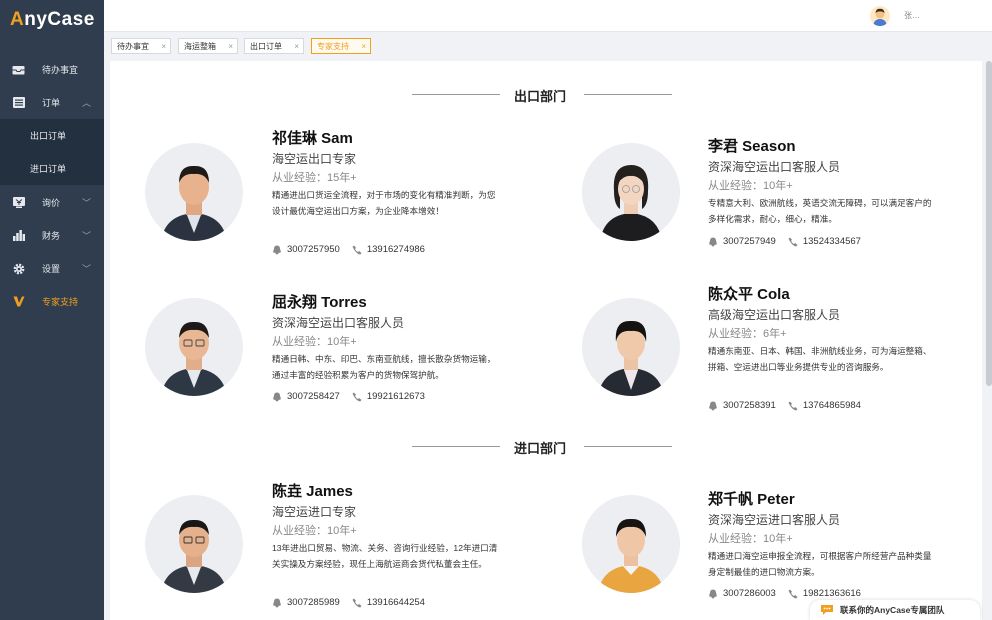  What do you see at coordinates (18, 69) in the screenshot?
I see `inbox-icon` at bounding box center [18, 69].